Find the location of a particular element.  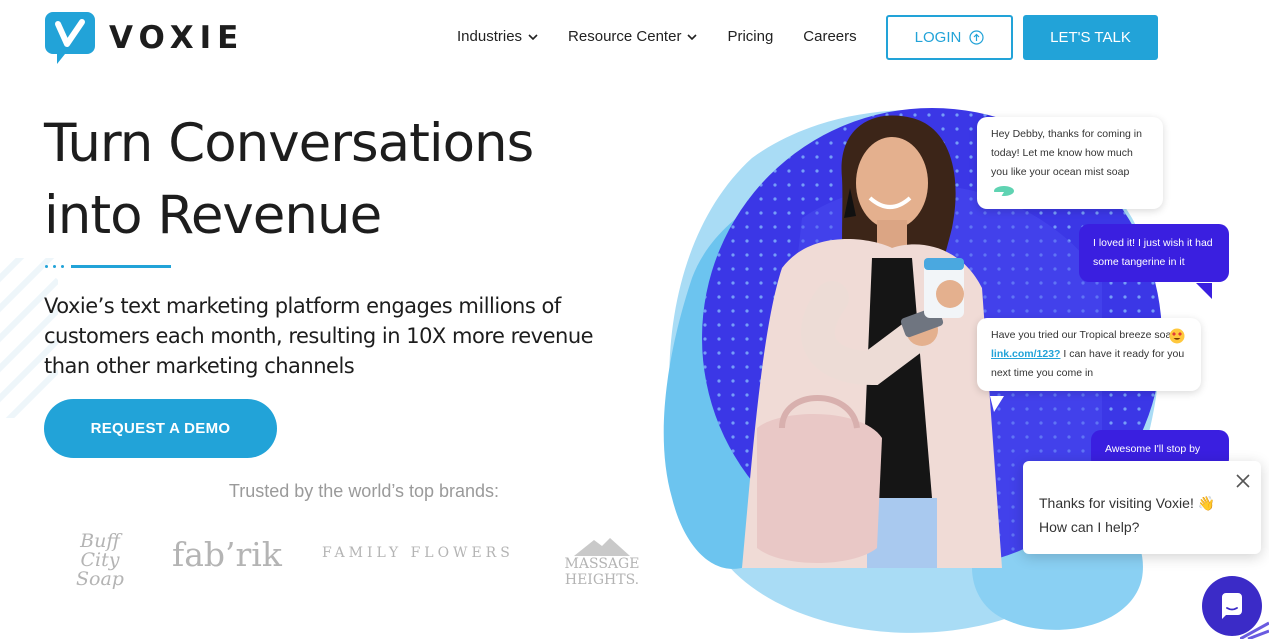

bubble-1-tail is located at coordinates (997, 200).